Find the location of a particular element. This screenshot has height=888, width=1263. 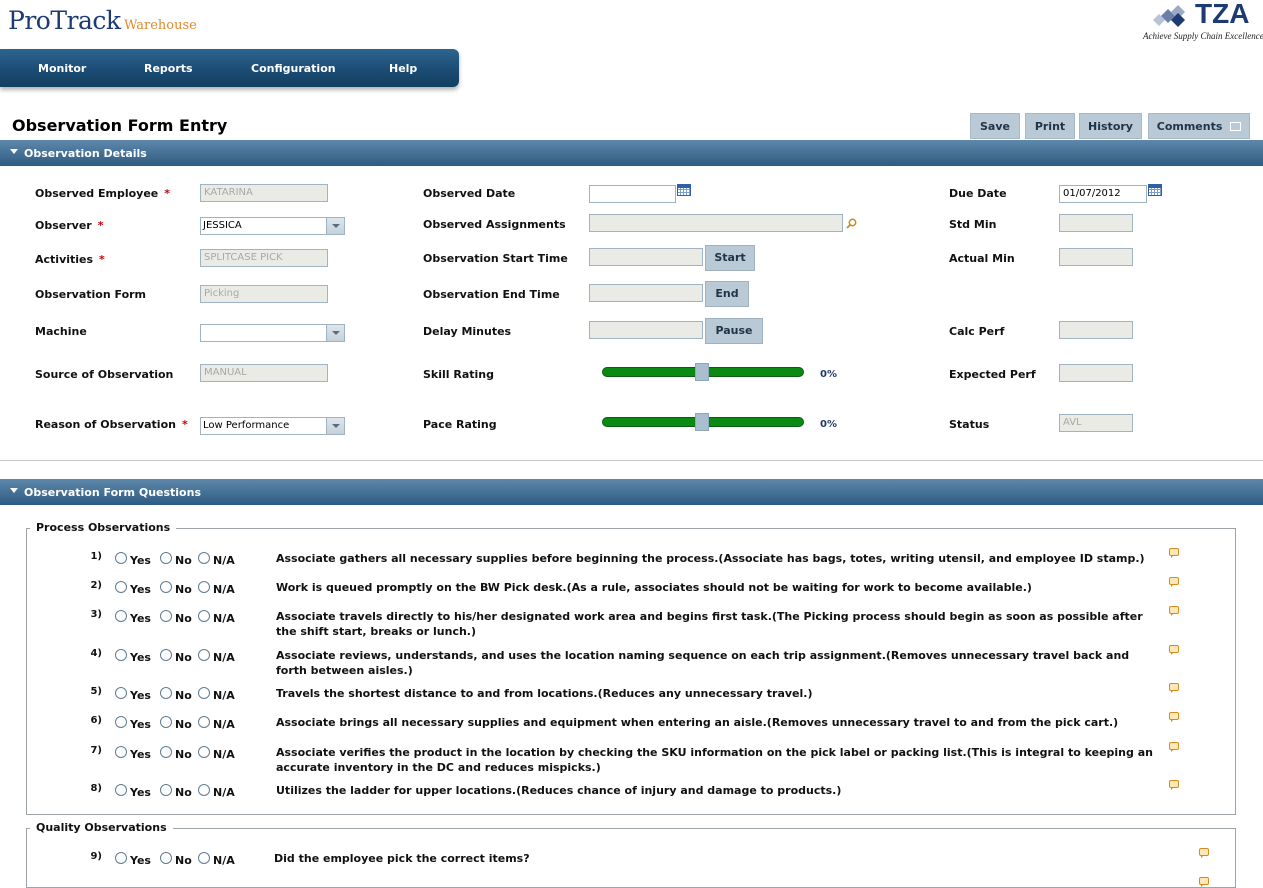

skill-rating-slider is located at coordinates (703, 372).